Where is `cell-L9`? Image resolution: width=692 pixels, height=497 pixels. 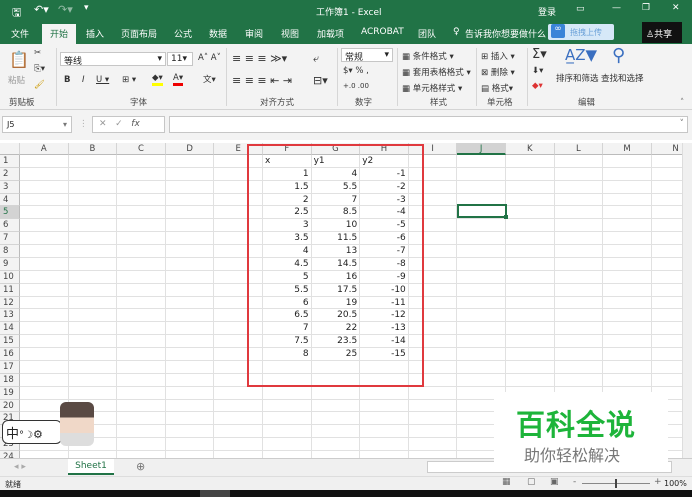 cell-L9 is located at coordinates (579, 264).